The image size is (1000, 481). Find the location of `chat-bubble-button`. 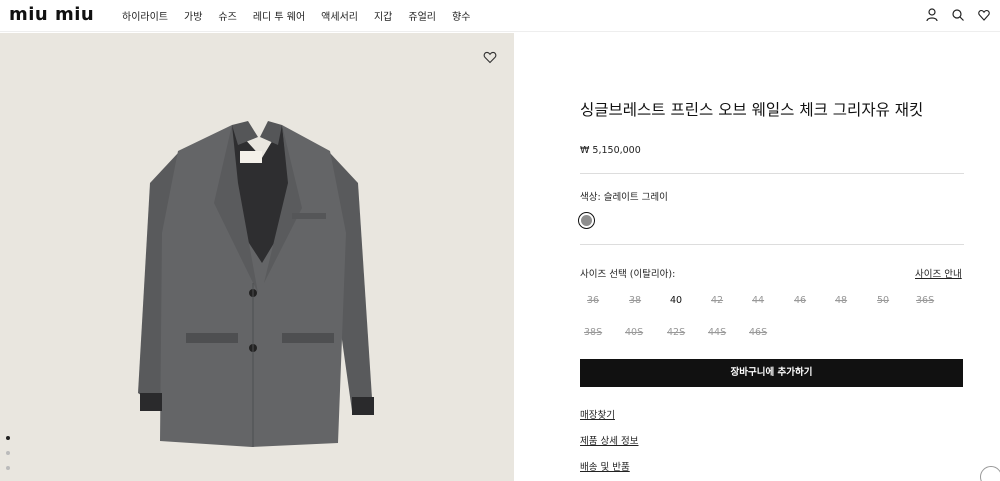

chat-bubble-button is located at coordinates (990, 473).